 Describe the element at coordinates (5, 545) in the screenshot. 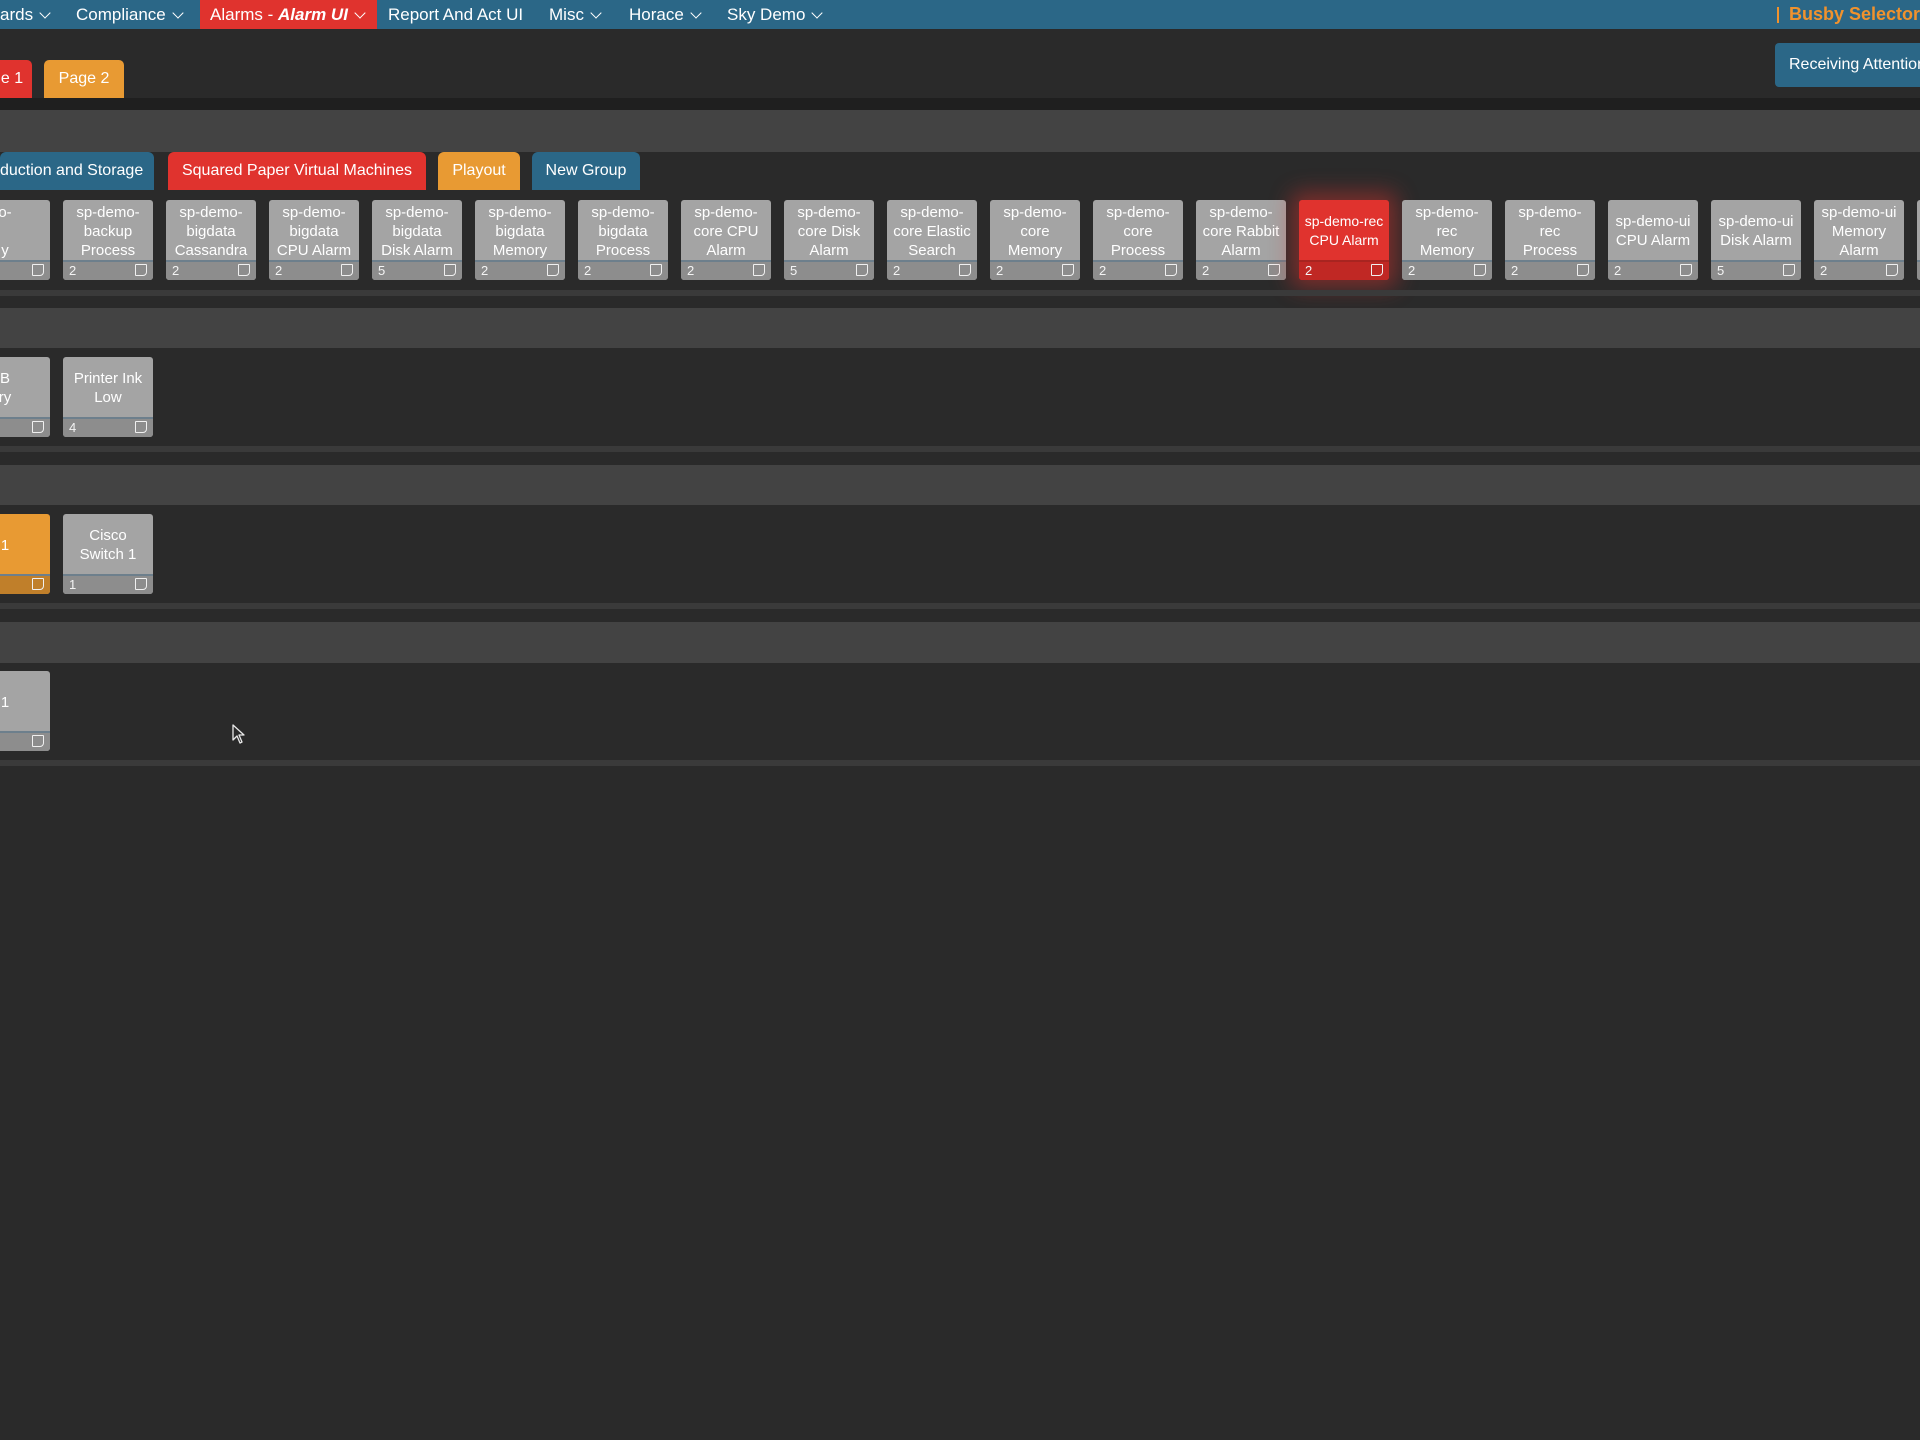

I see `alarm-tile-name: 1` at that location.